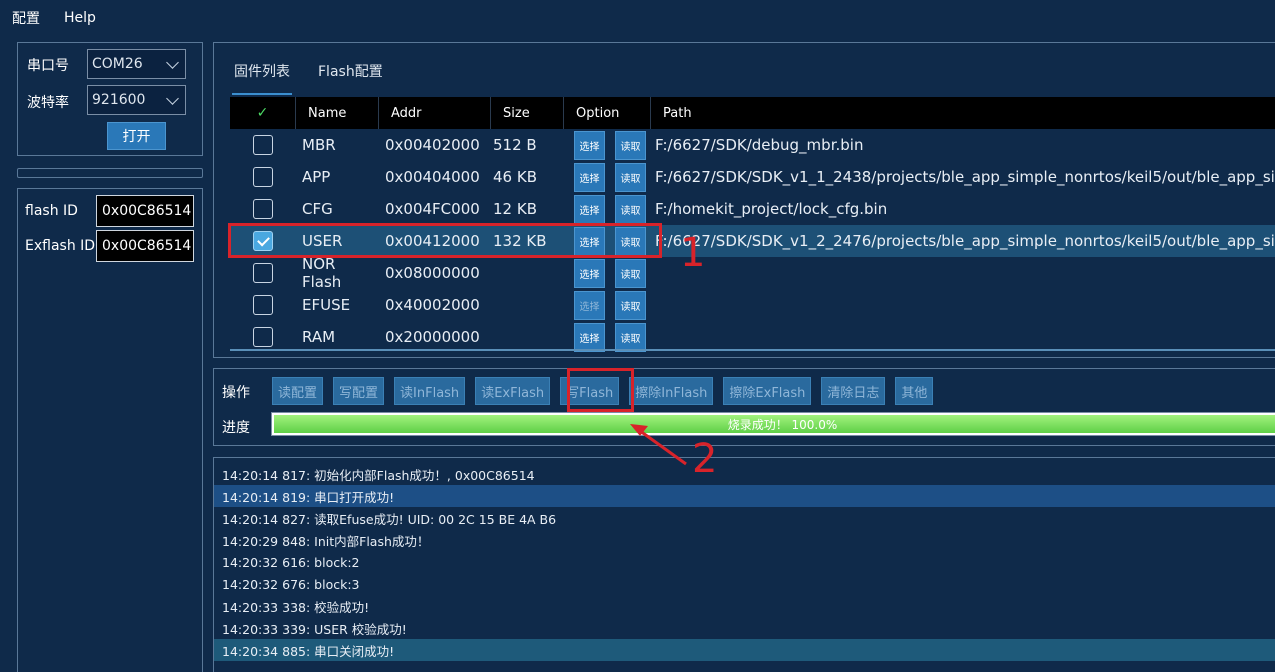 The image size is (1275, 672). Describe the element at coordinates (350, 76) in the screenshot. I see `tab-flash-config: Flash配置` at that location.